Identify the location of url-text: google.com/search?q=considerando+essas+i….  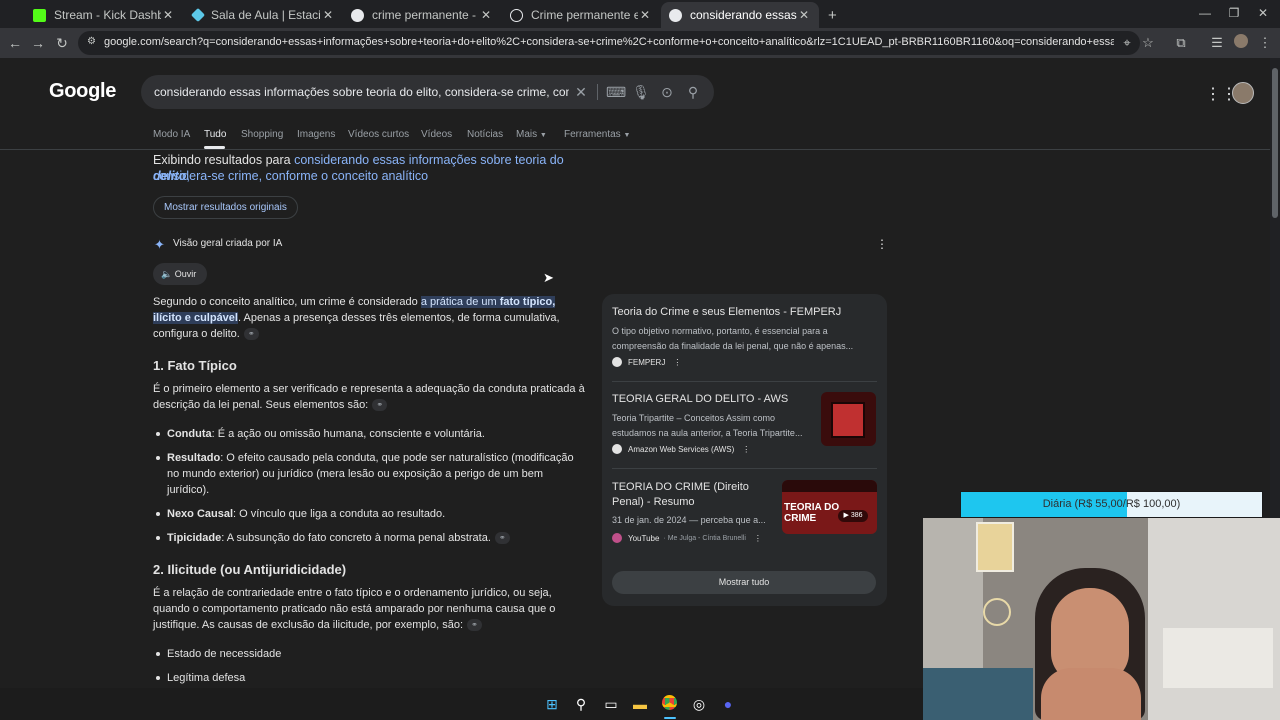
(609, 42).